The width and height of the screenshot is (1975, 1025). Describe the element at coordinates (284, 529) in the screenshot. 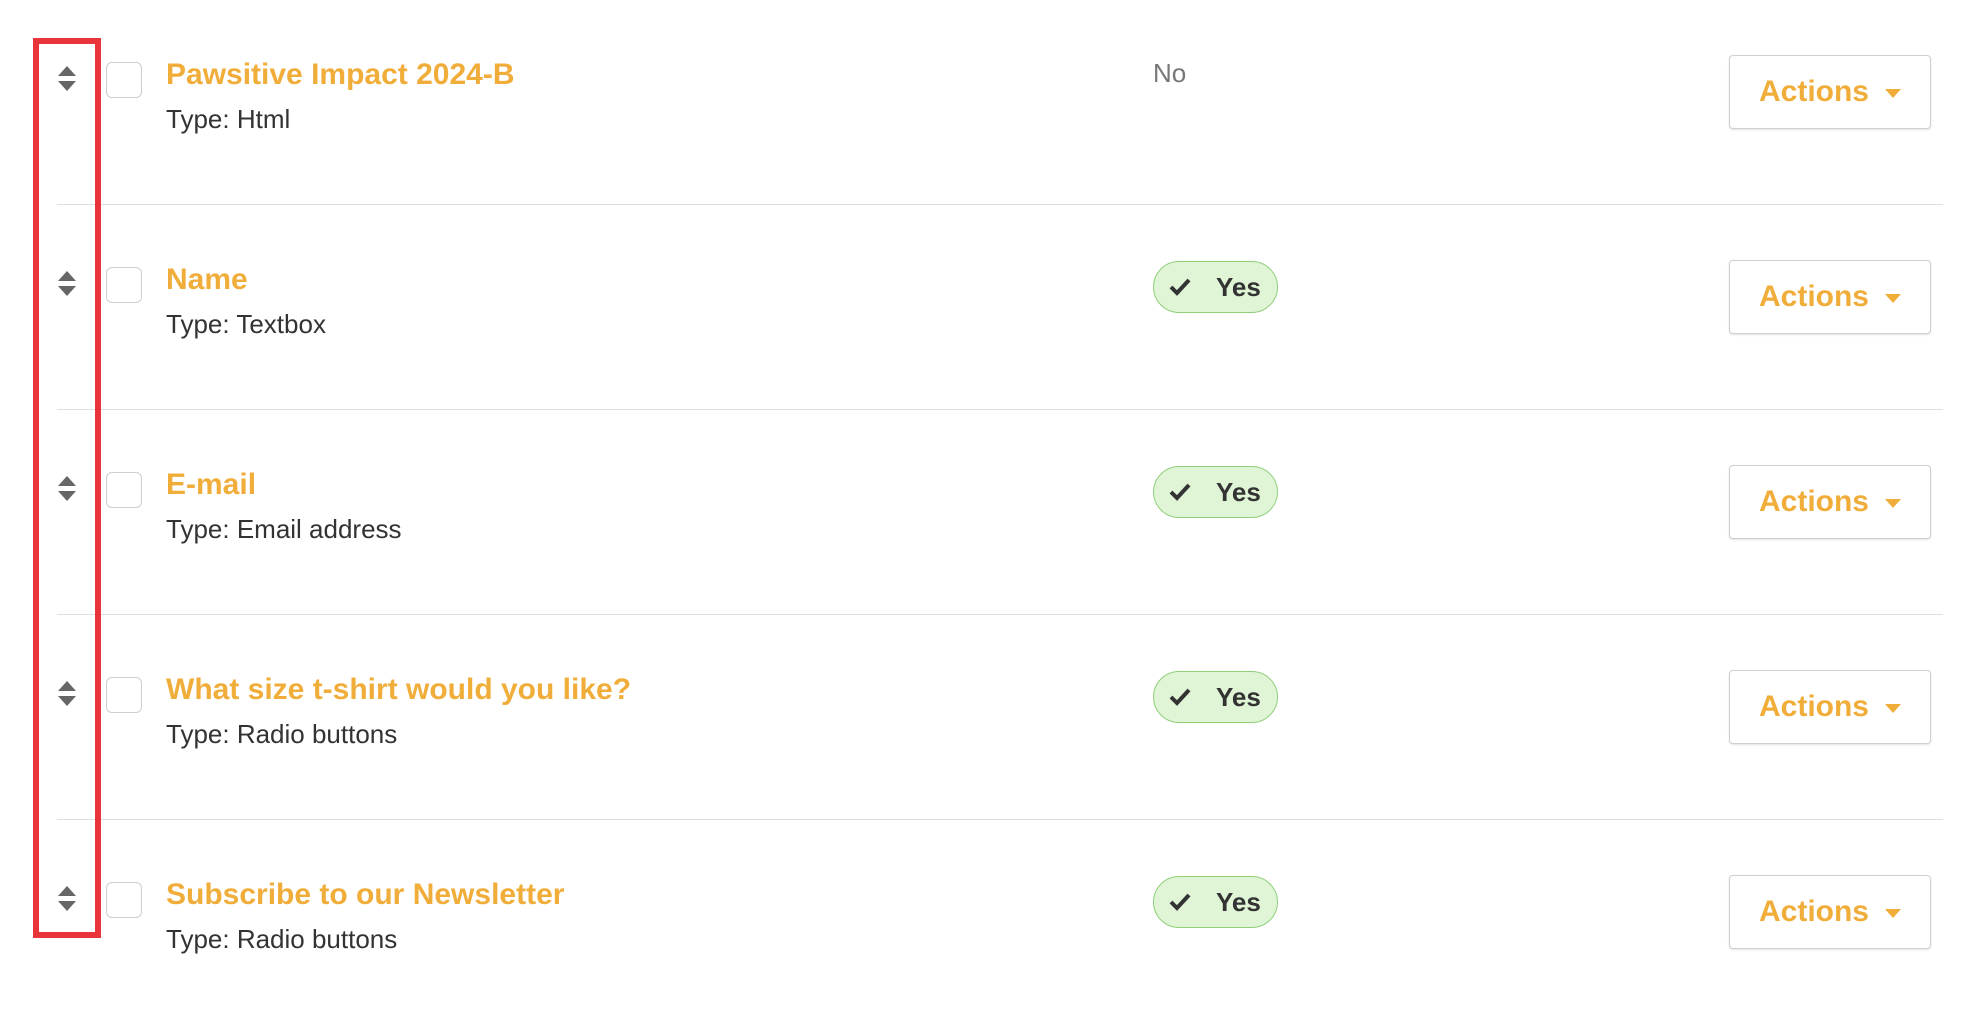

I see `field-type-label: Type: Email address` at that location.